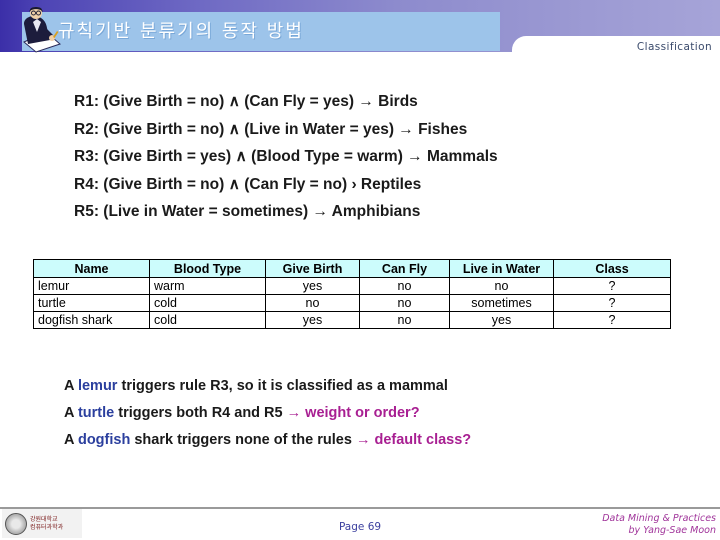 The width and height of the screenshot is (720, 540). Describe the element at coordinates (501, 286) in the screenshot. I see `cell-live-in-water: no` at that location.